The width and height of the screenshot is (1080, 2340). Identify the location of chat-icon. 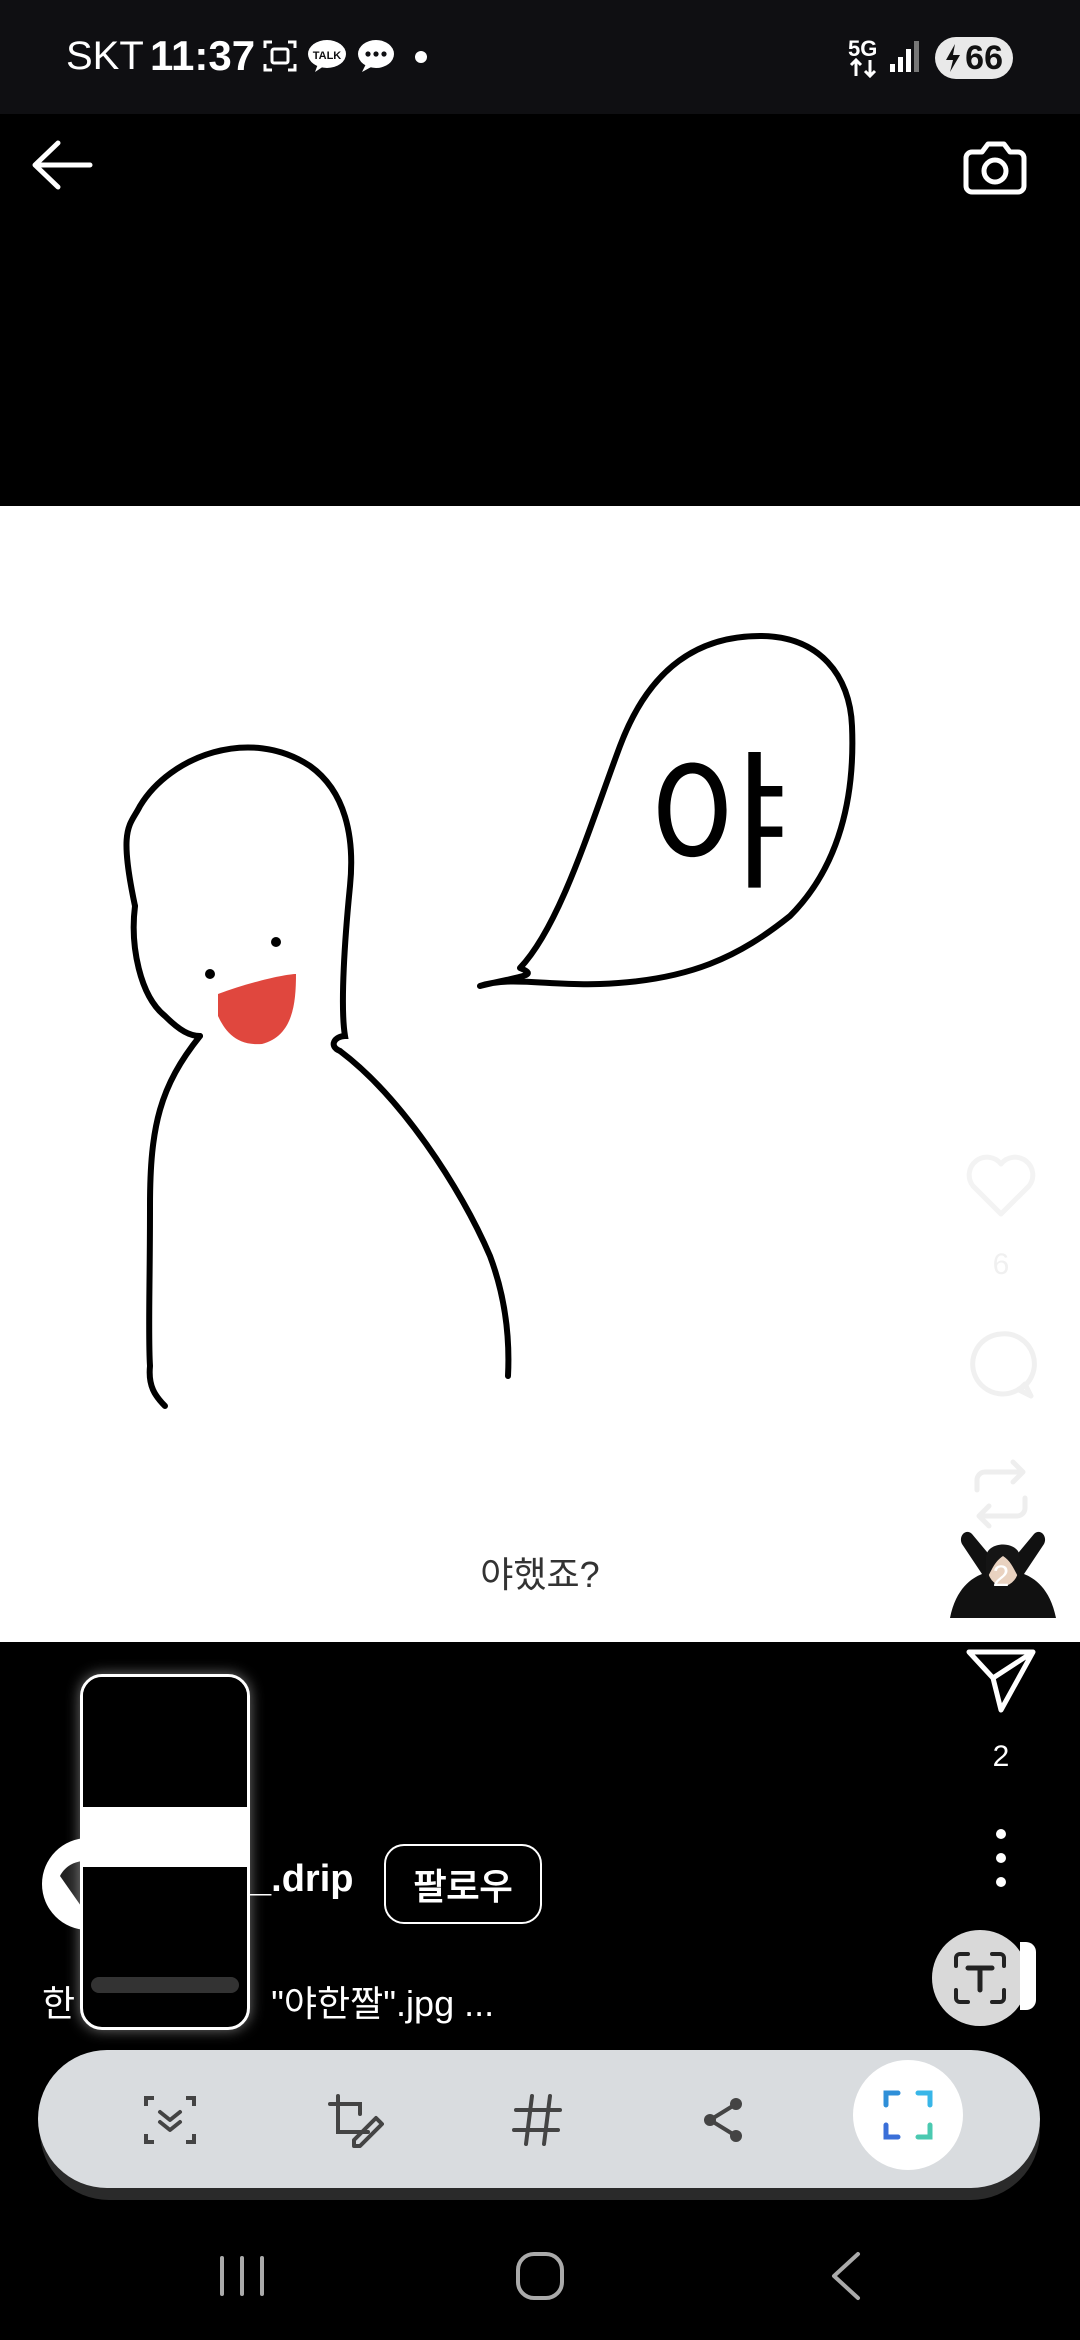
(376, 56).